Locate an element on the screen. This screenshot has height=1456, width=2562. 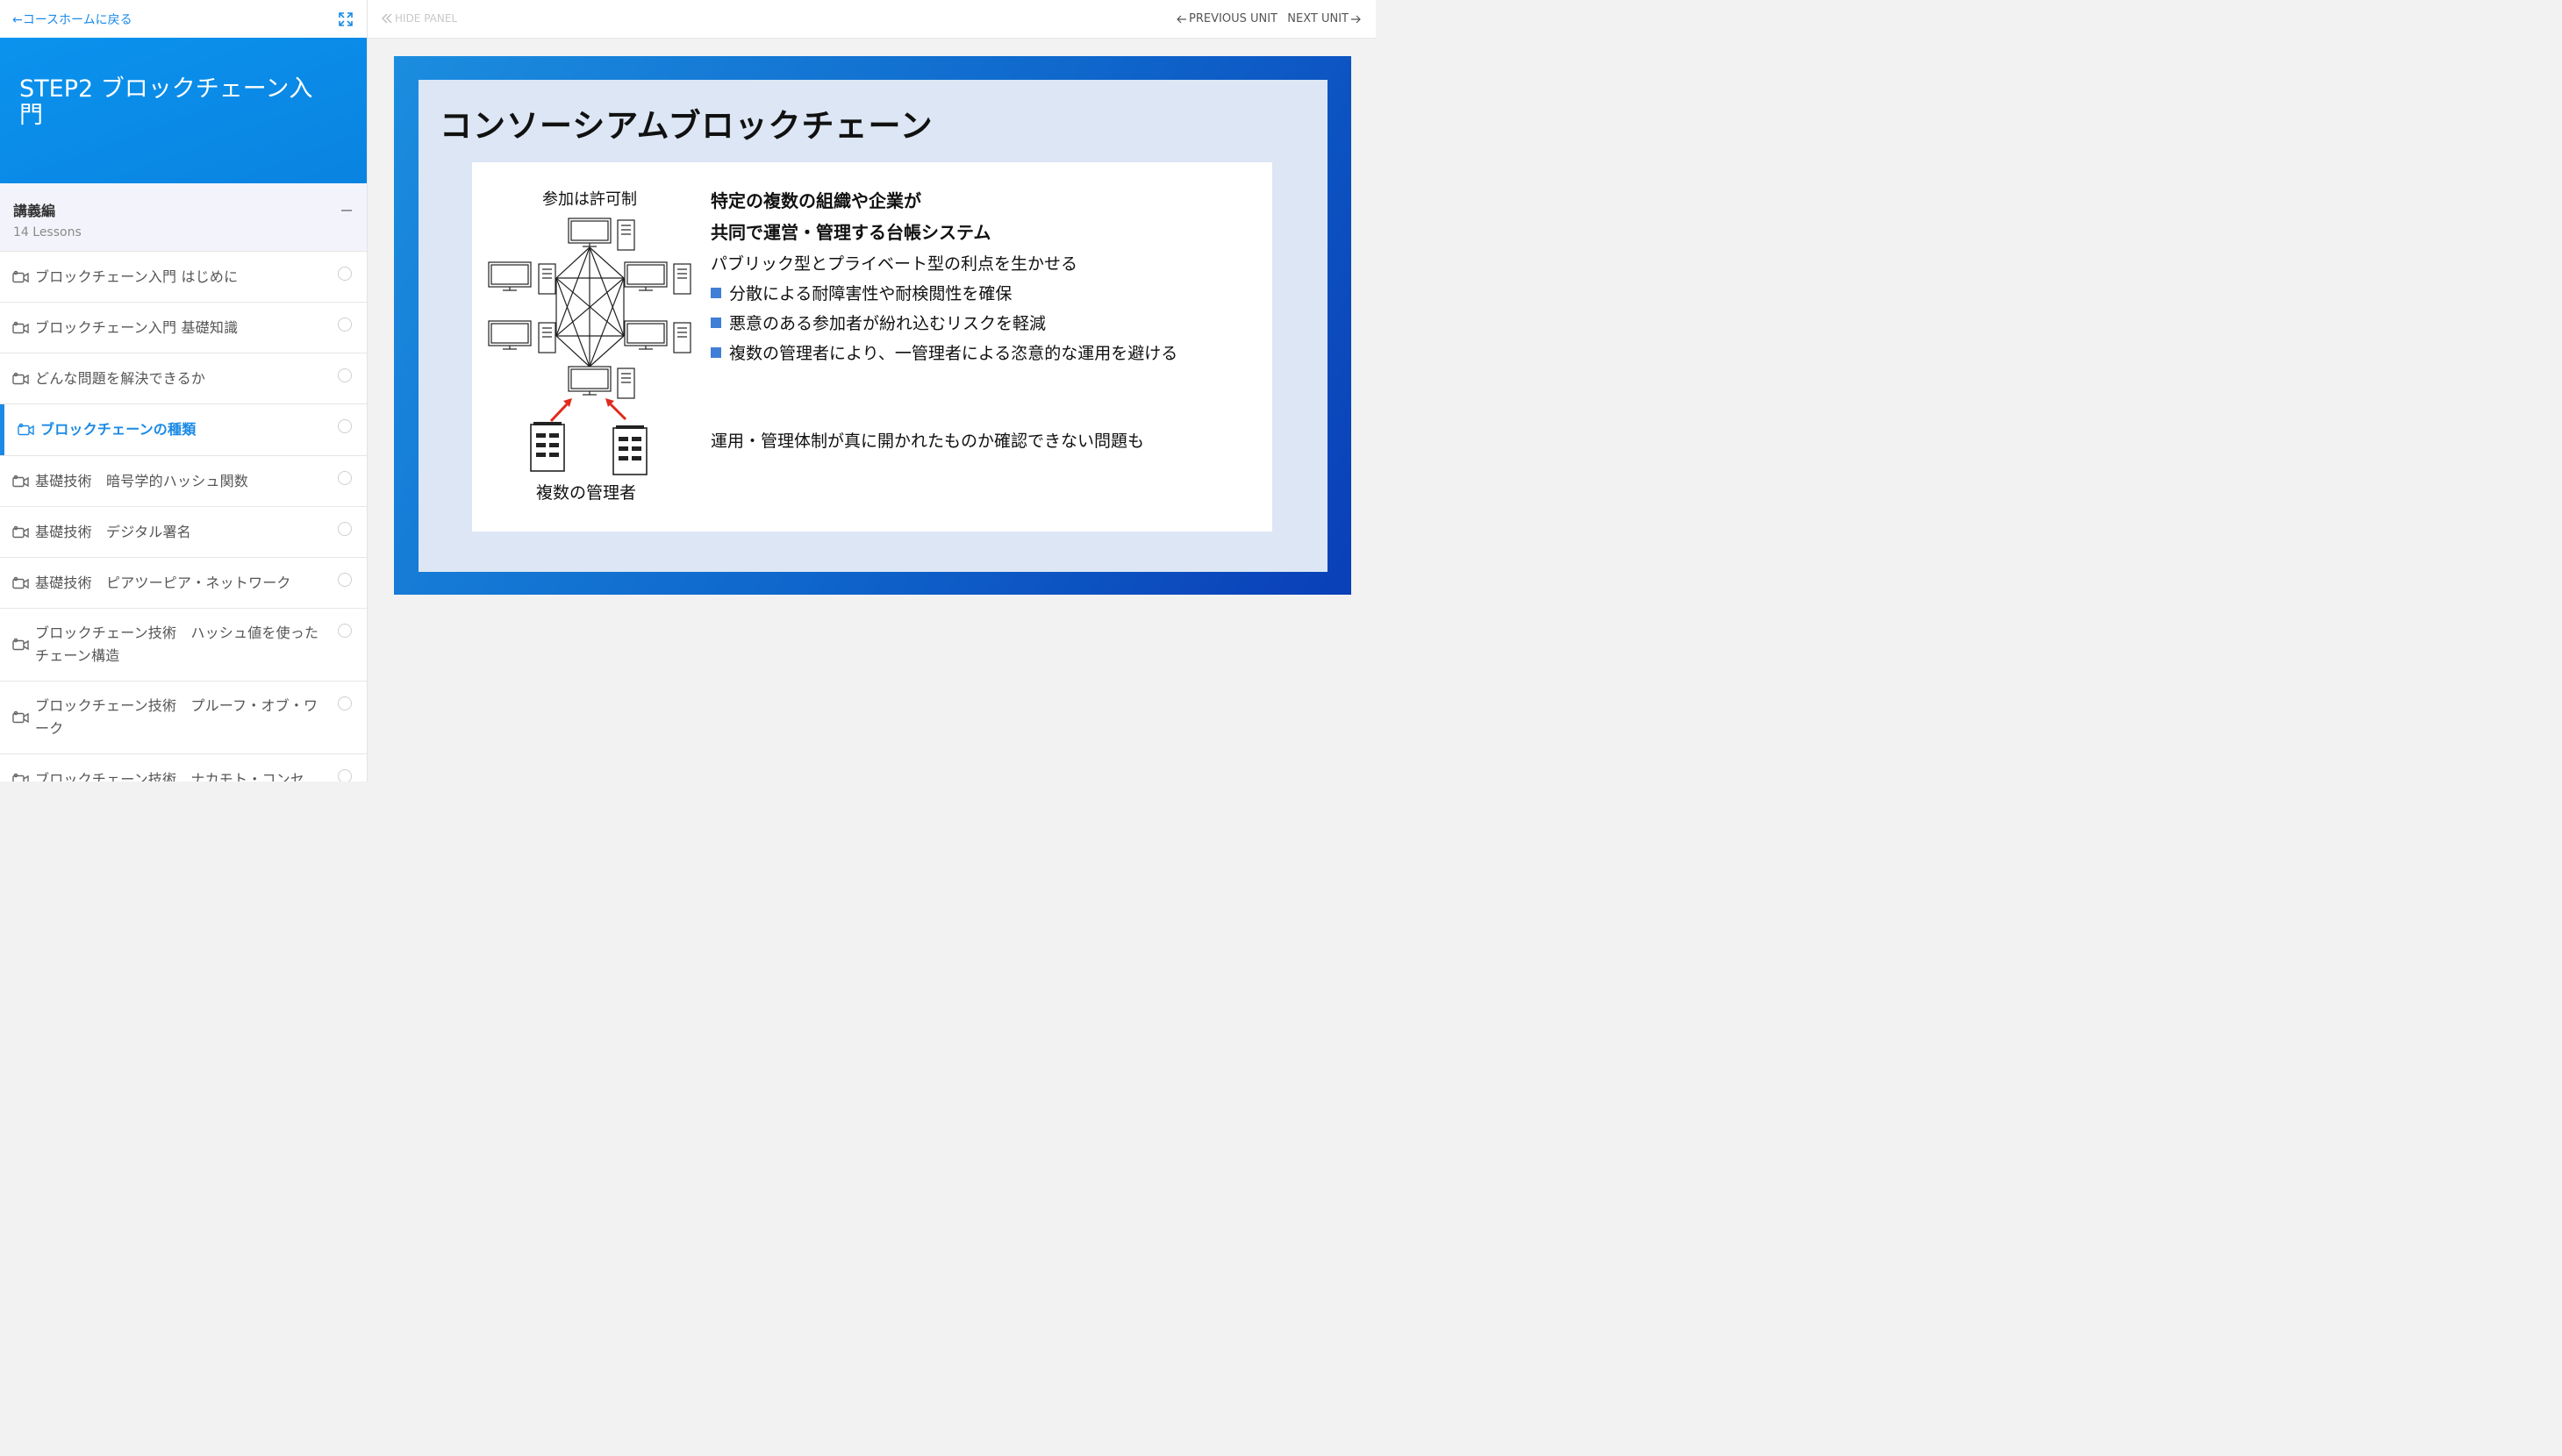
previous-unit-label: PREVIOUS UNIT is located at coordinates (1233, 18).